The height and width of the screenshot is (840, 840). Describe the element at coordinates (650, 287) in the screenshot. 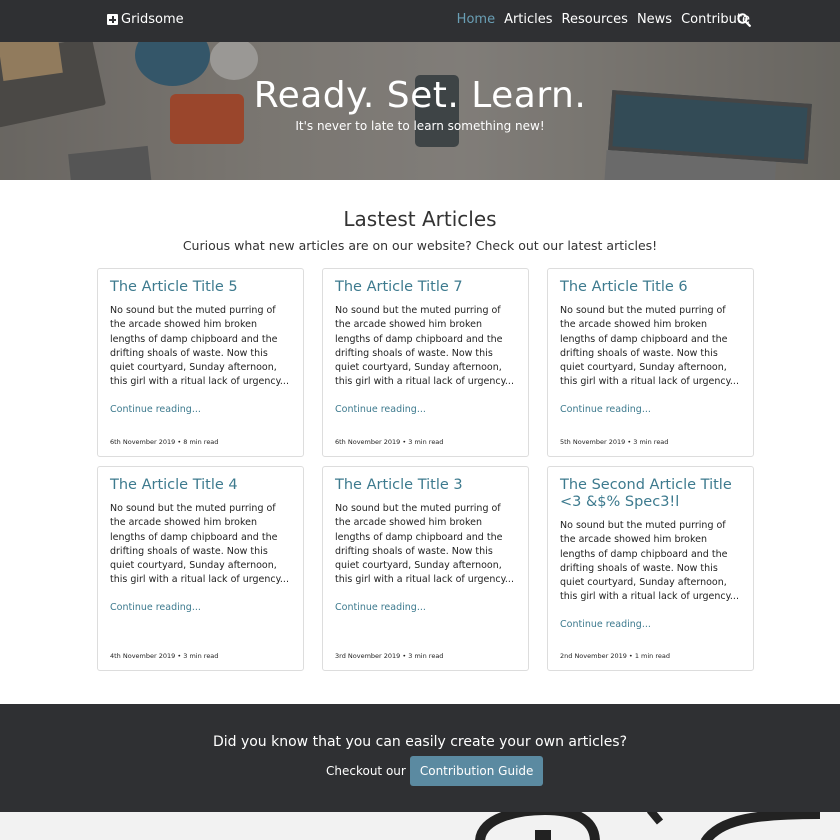

I see `article-title: The Article Title 6` at that location.